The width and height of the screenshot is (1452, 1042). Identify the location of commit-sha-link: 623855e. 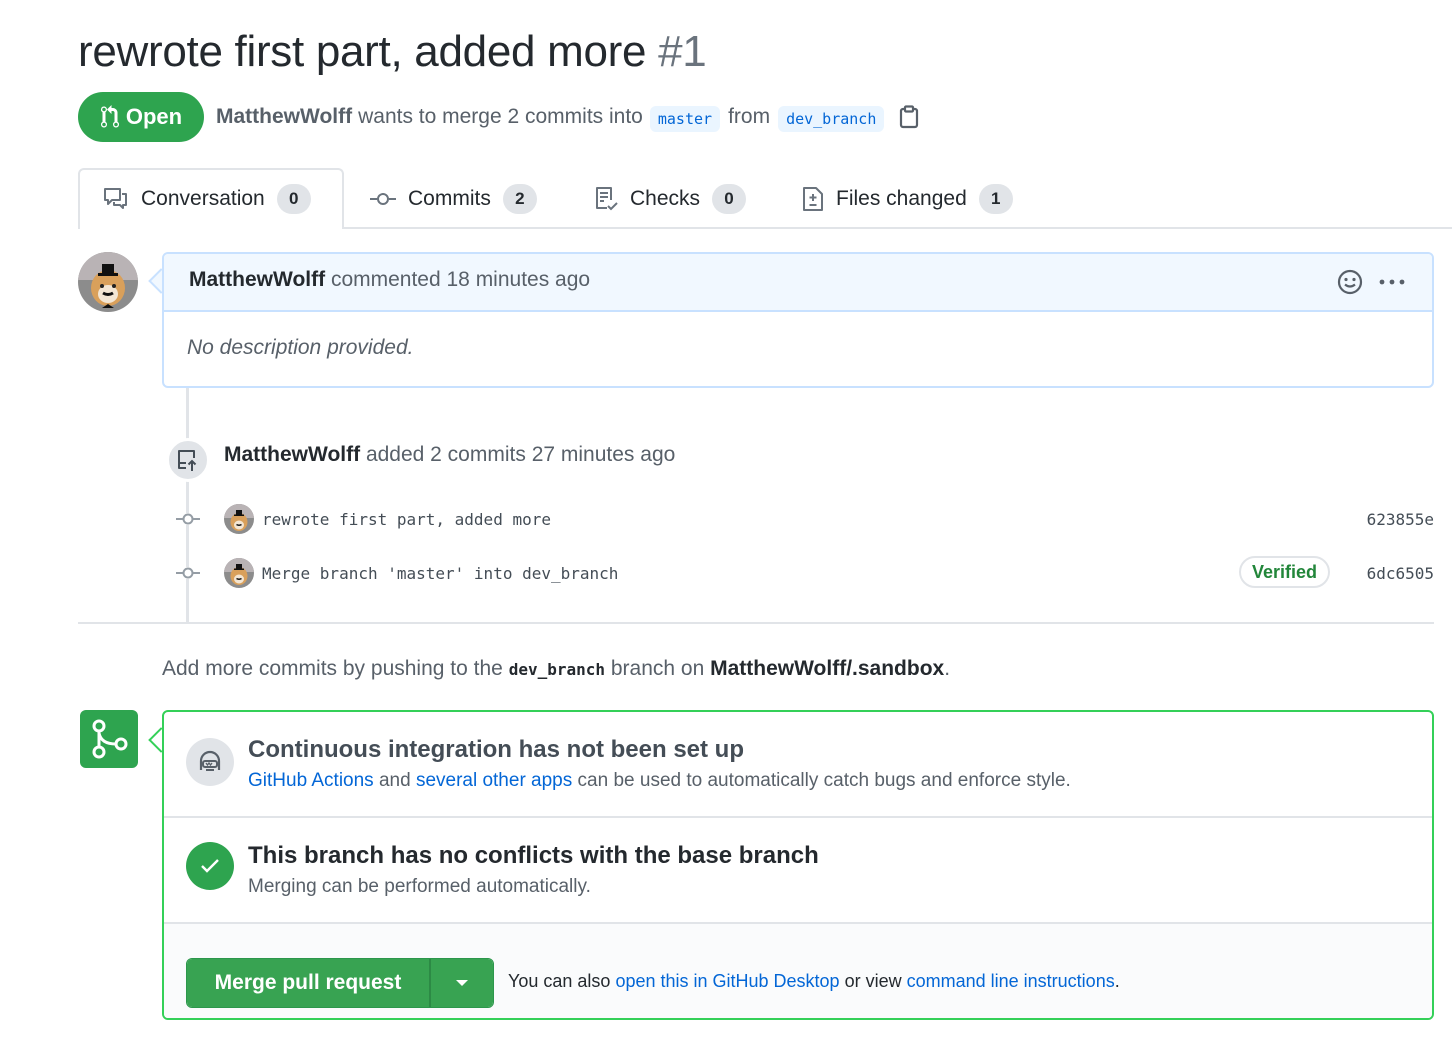
(1400, 519).